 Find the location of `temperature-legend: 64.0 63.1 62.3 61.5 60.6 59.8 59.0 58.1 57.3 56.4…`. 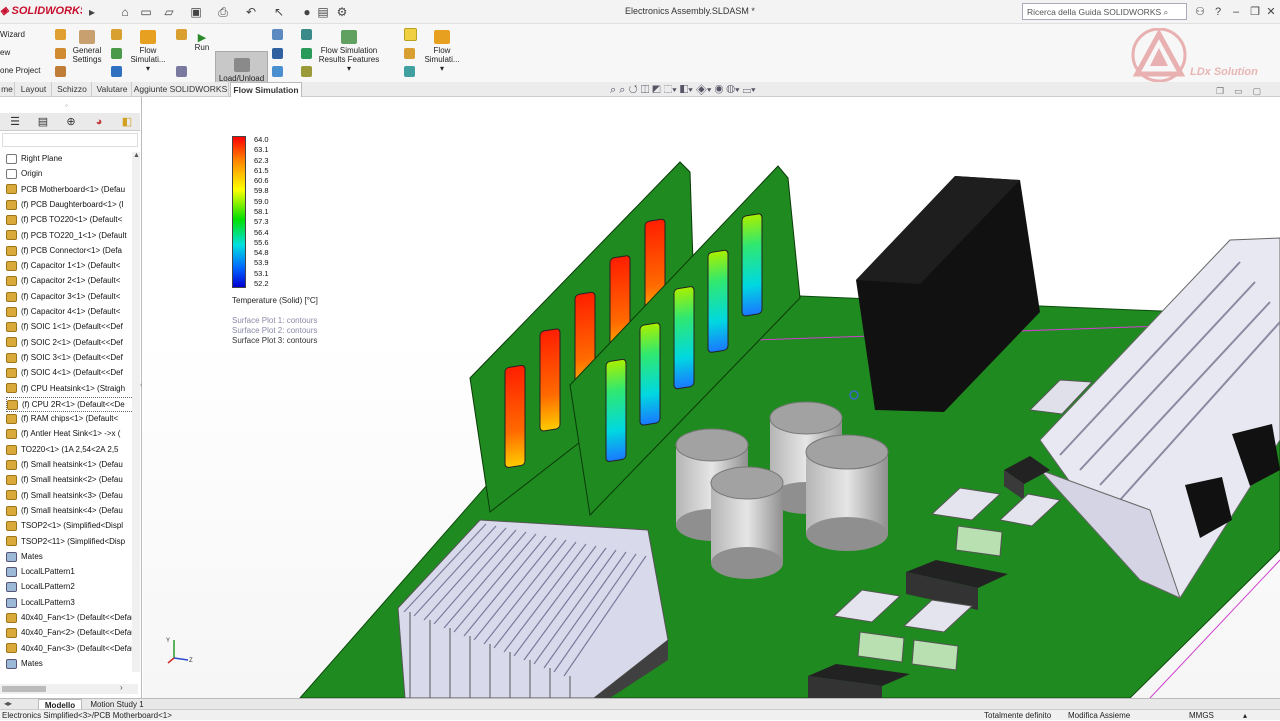

temperature-legend: 64.0 63.1 62.3 61.5 60.6 59.8 59.0 58.1 57.3 56.4… is located at coordinates (282, 241).